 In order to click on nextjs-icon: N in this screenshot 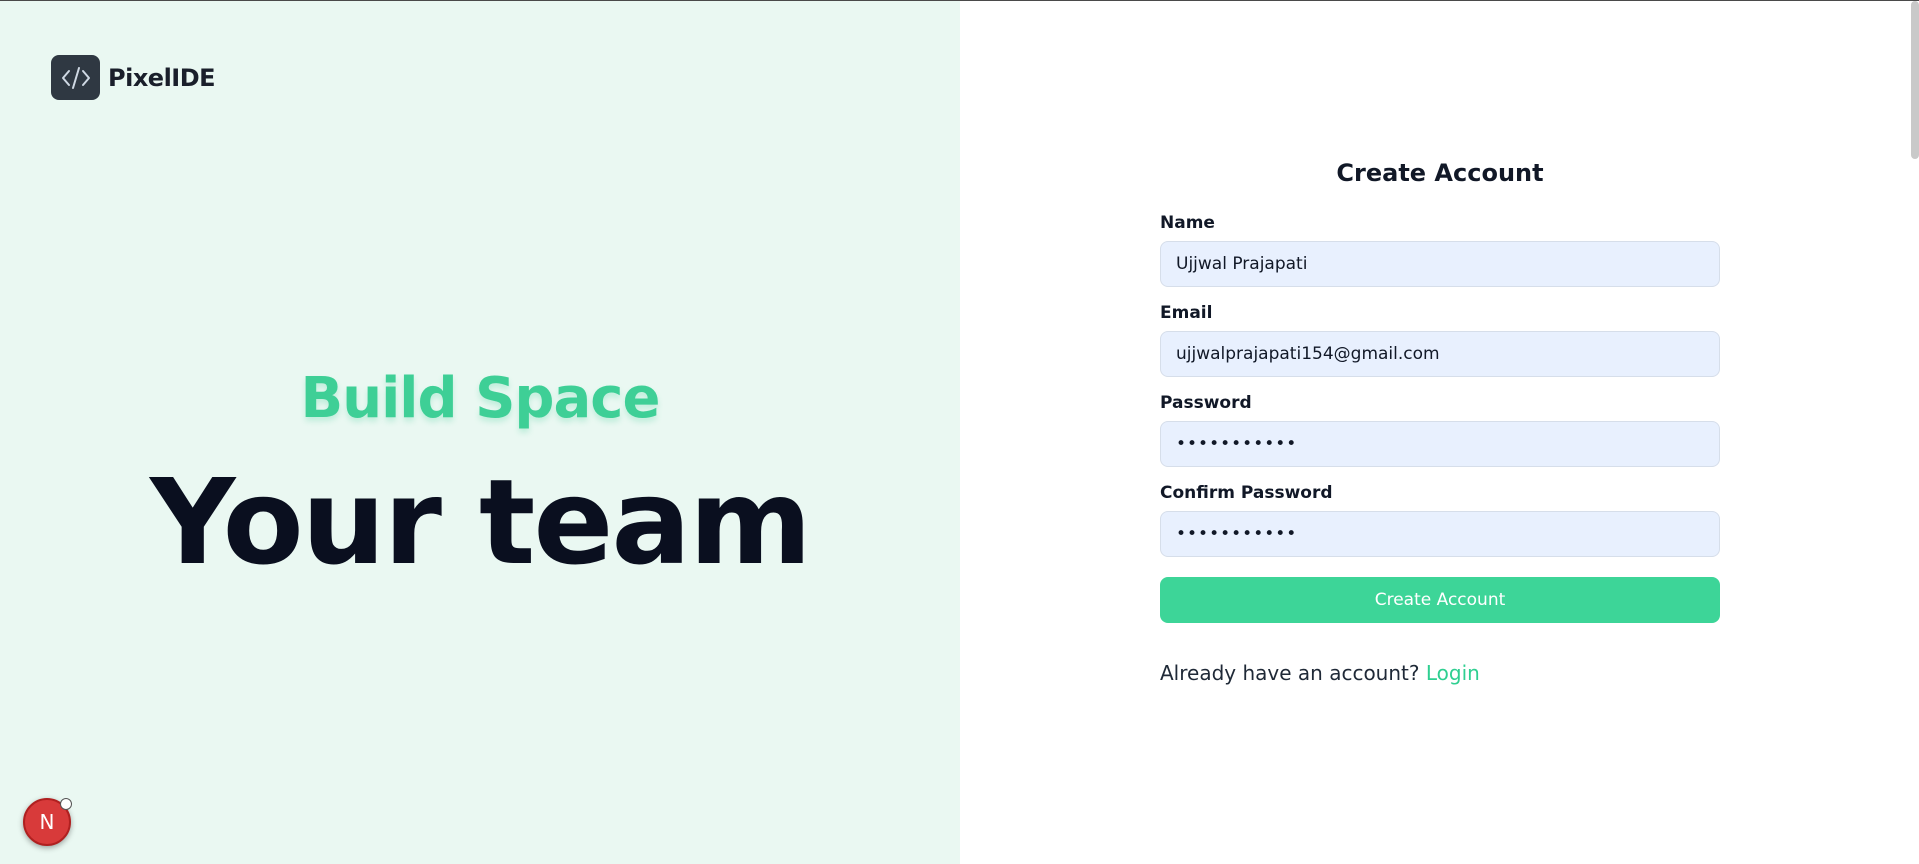, I will do `click(47, 822)`.